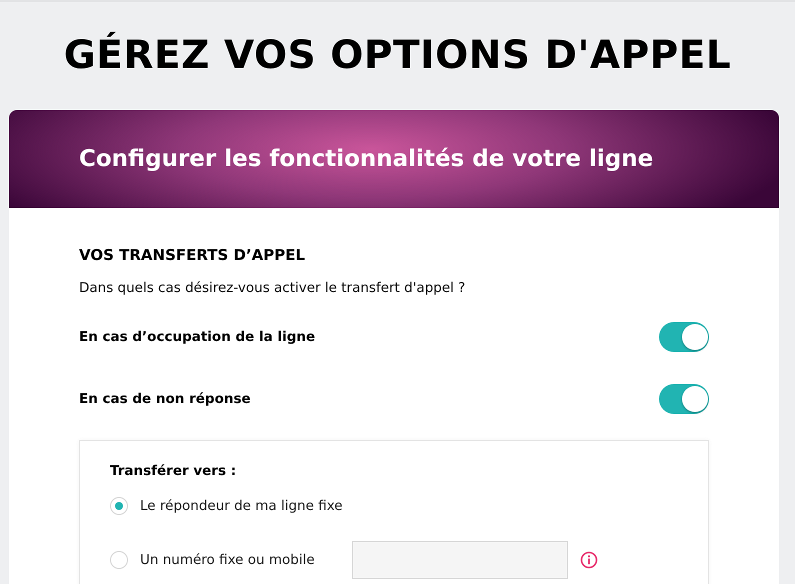 The image size is (795, 584). What do you see at coordinates (589, 560) in the screenshot?
I see `info-icon` at bounding box center [589, 560].